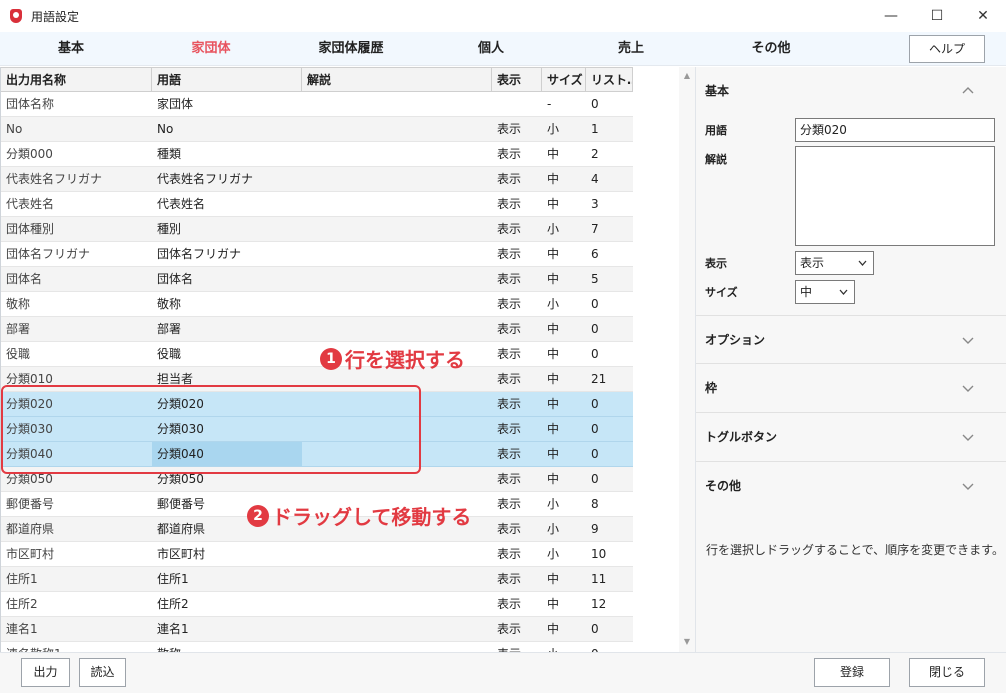  Describe the element at coordinates (609, 129) in the screenshot. I see `cell-list: 1` at that location.